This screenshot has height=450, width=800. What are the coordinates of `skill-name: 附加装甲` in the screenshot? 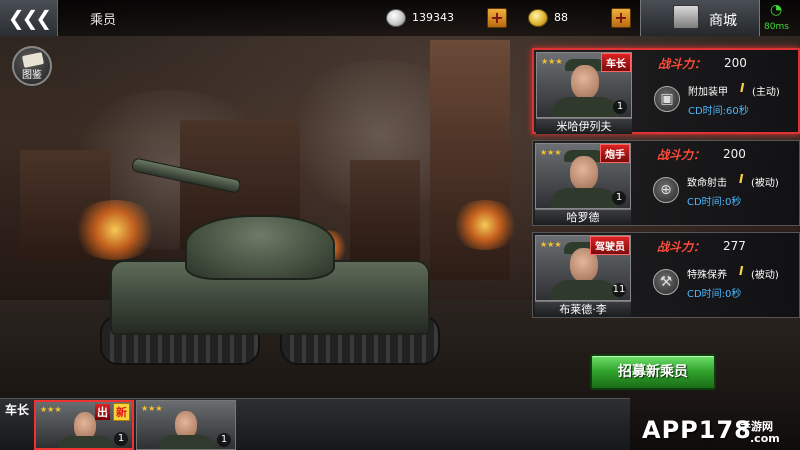 It's located at (708, 92).